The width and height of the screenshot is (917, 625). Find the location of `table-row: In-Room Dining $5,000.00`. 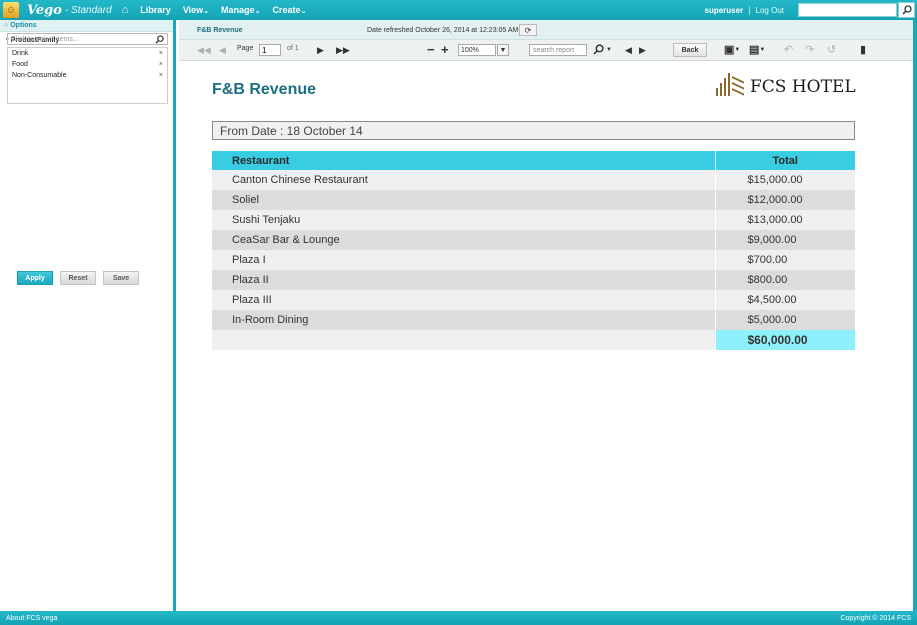

table-row: In-Room Dining $5,000.00 is located at coordinates (533, 320).